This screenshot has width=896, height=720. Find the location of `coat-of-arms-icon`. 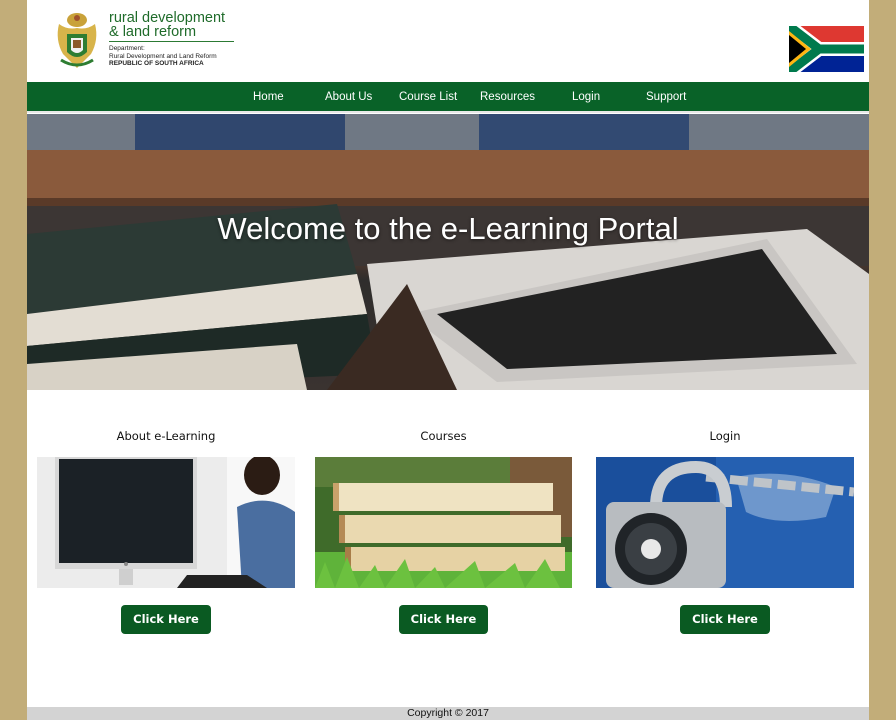

coat-of-arms-icon is located at coordinates (77, 40).